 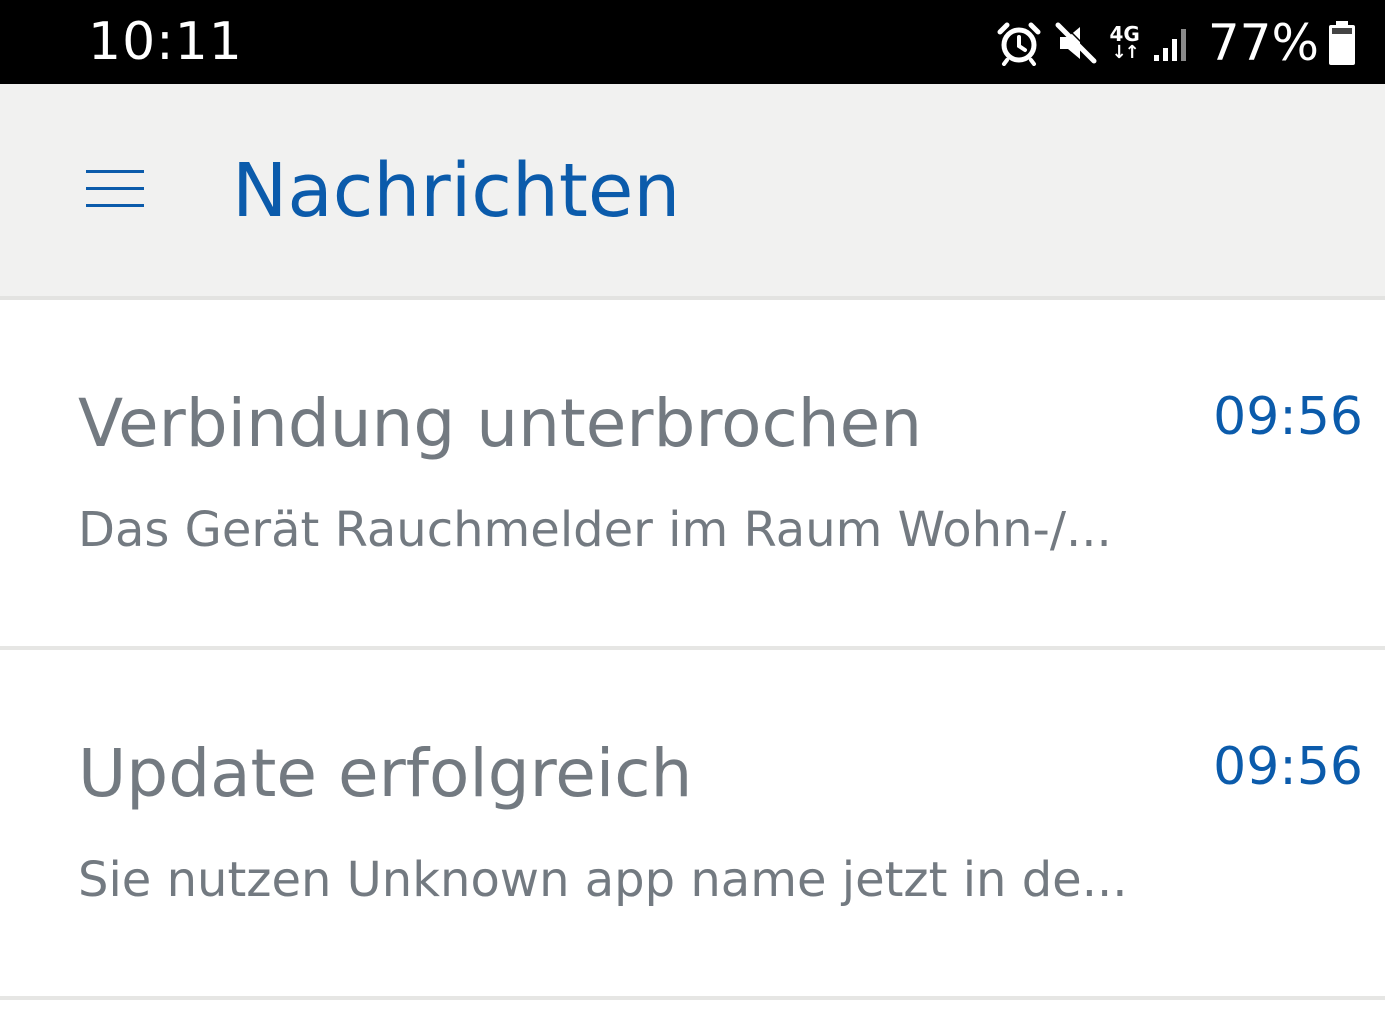 I want to click on signal-icon, so click(x=1172, y=43).